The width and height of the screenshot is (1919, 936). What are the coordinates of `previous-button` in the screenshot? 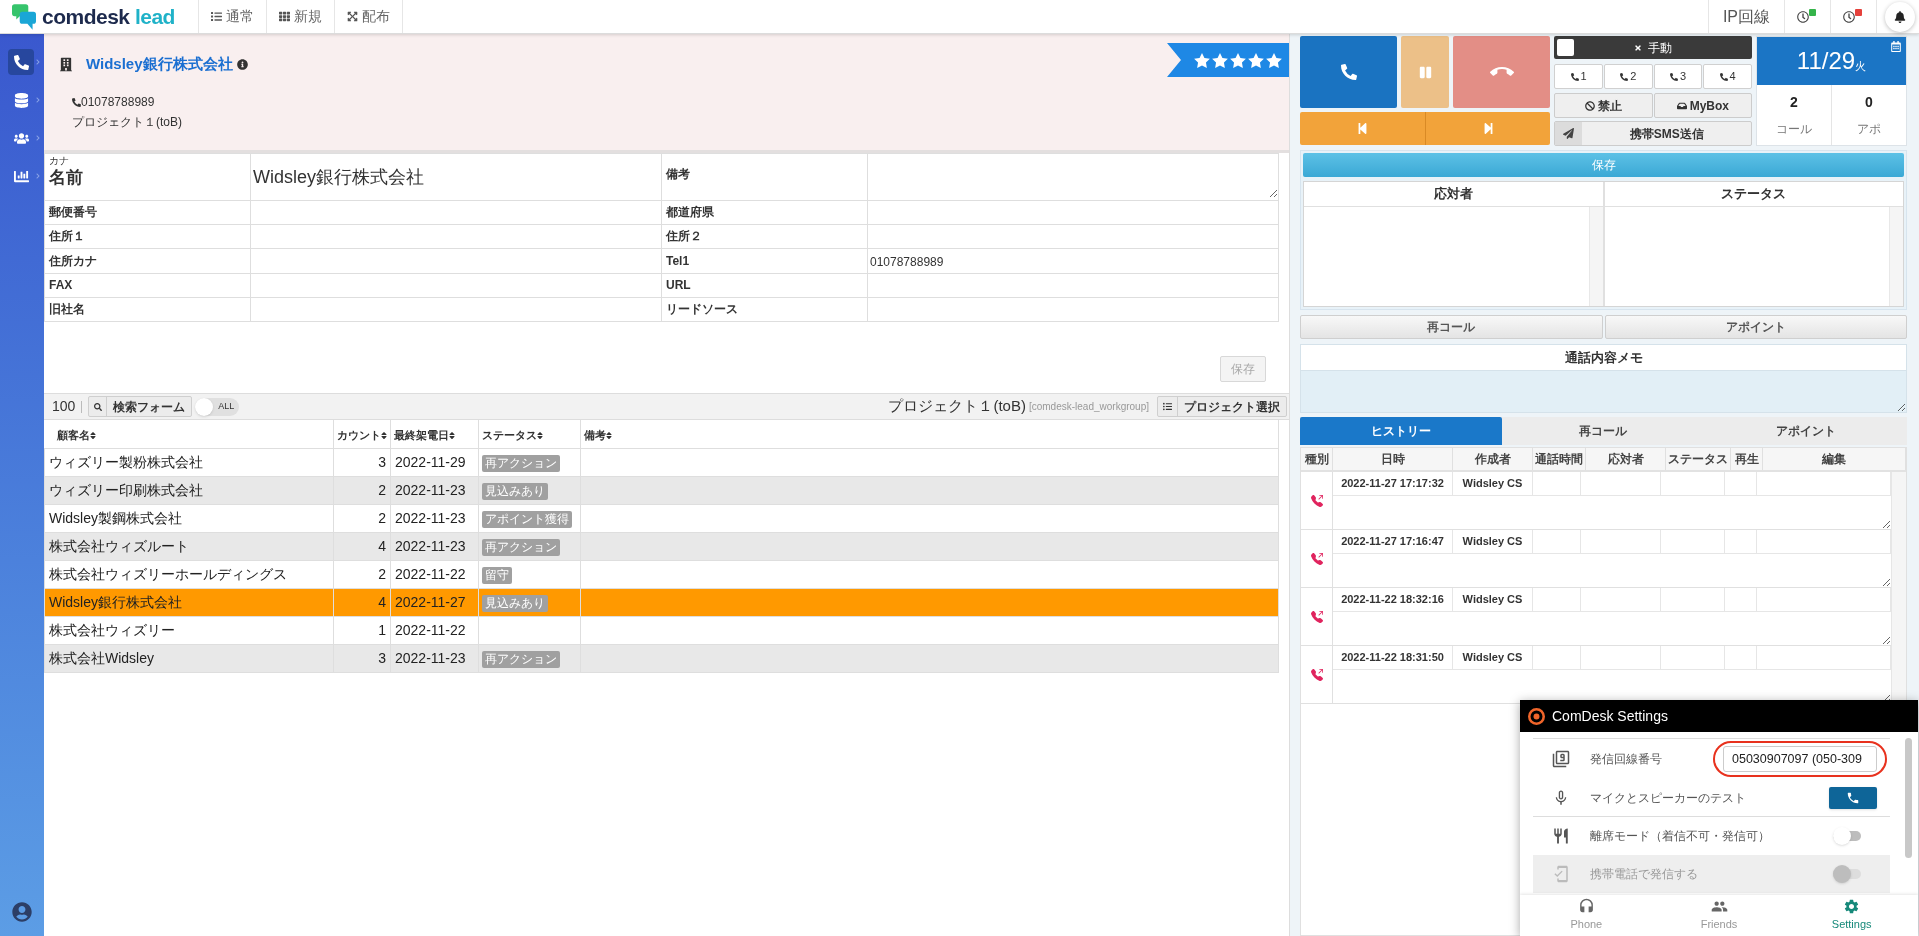 It's located at (1363, 128).